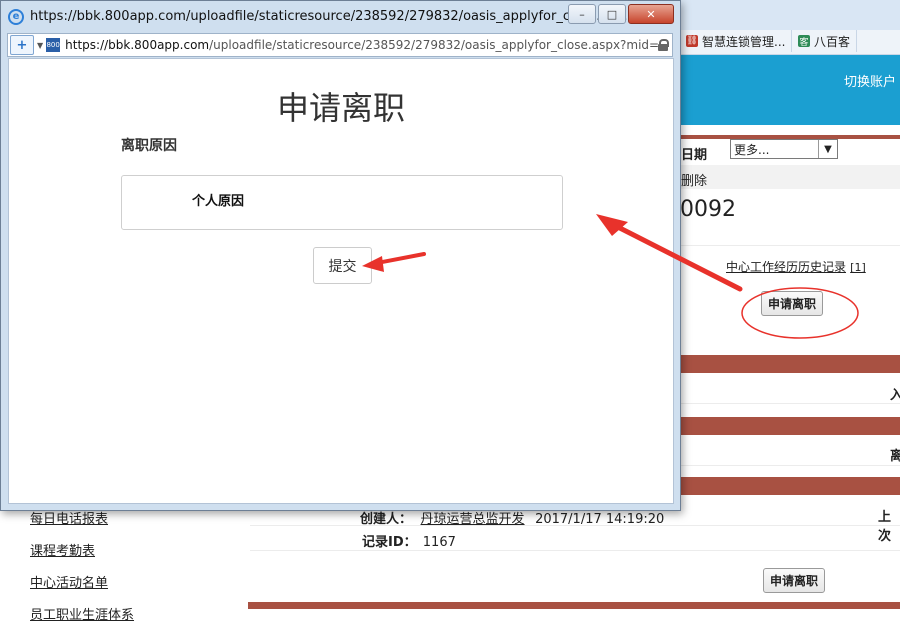 The image size is (900, 623). Describe the element at coordinates (53, 45) in the screenshot. I see `site-favicon-icon: 800` at that location.